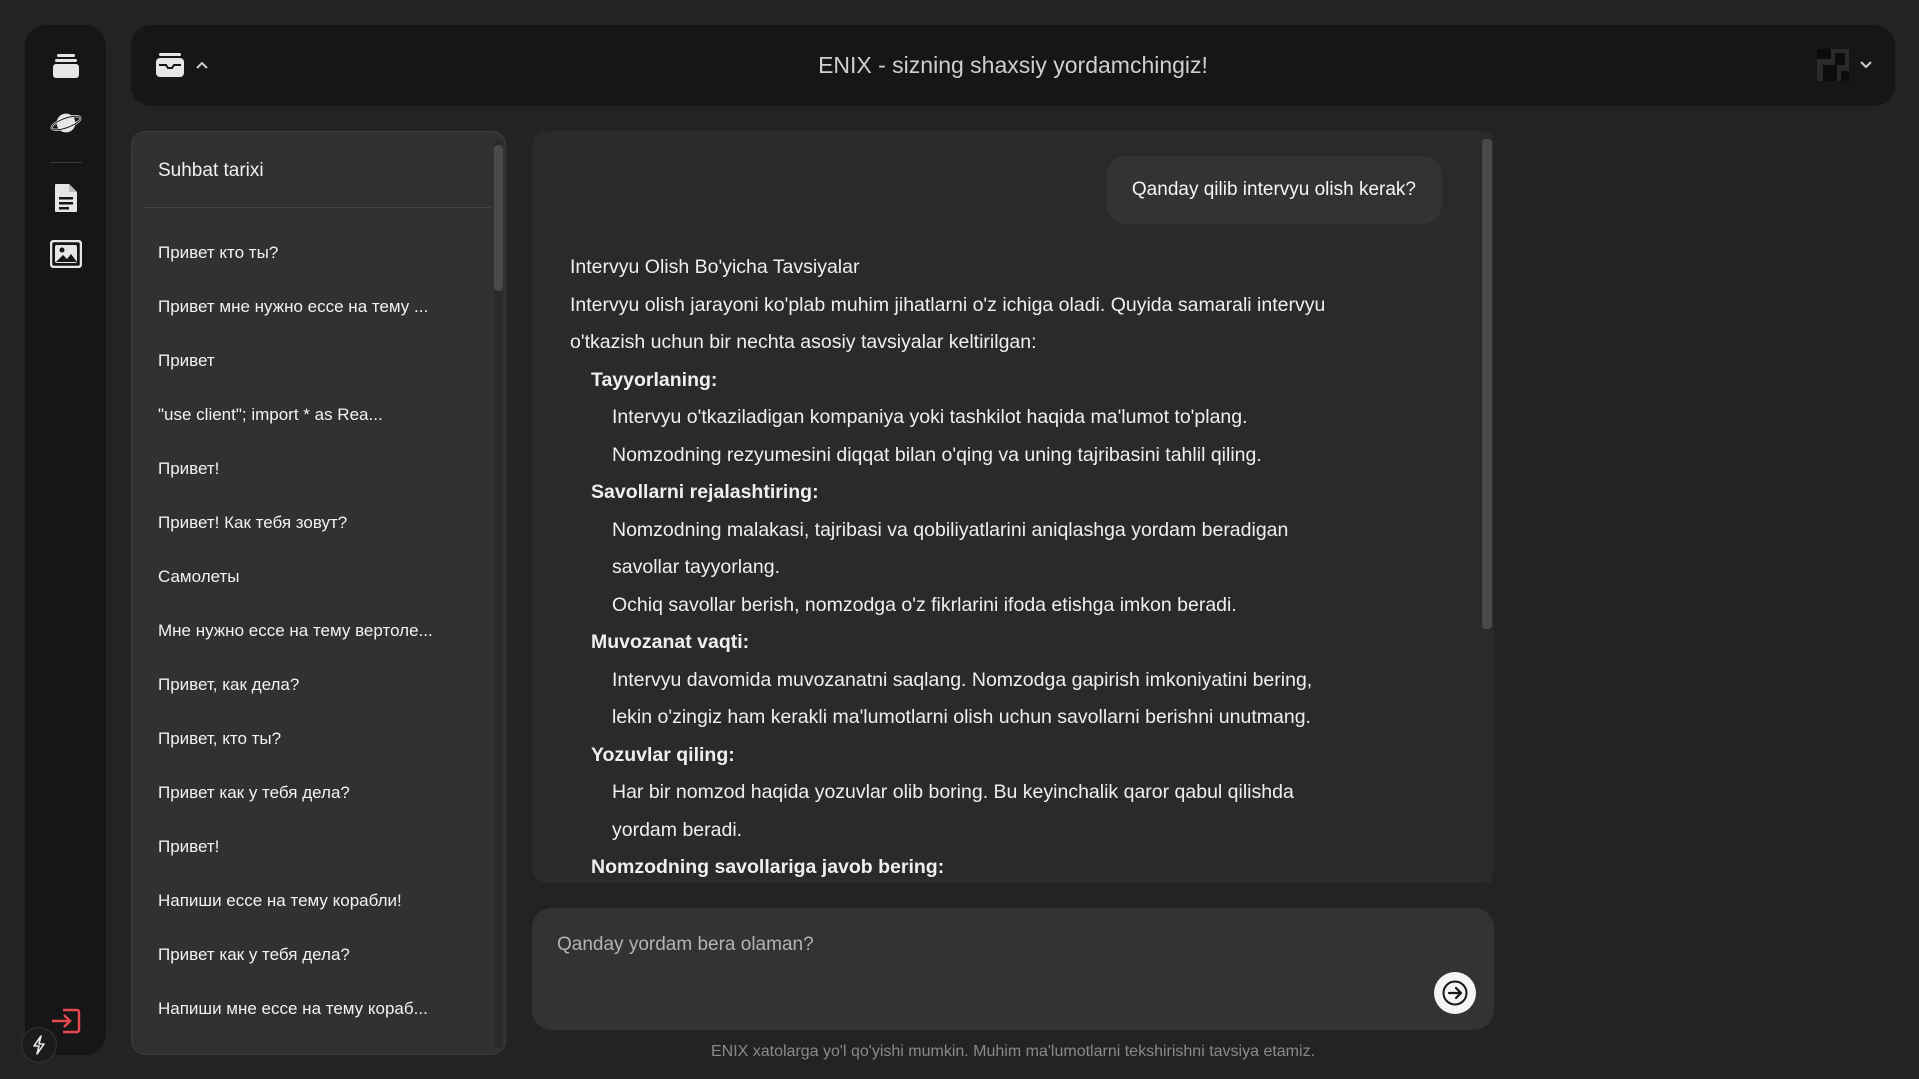 This screenshot has height=1079, width=1919. I want to click on chevron-up-icon, so click(202, 65).